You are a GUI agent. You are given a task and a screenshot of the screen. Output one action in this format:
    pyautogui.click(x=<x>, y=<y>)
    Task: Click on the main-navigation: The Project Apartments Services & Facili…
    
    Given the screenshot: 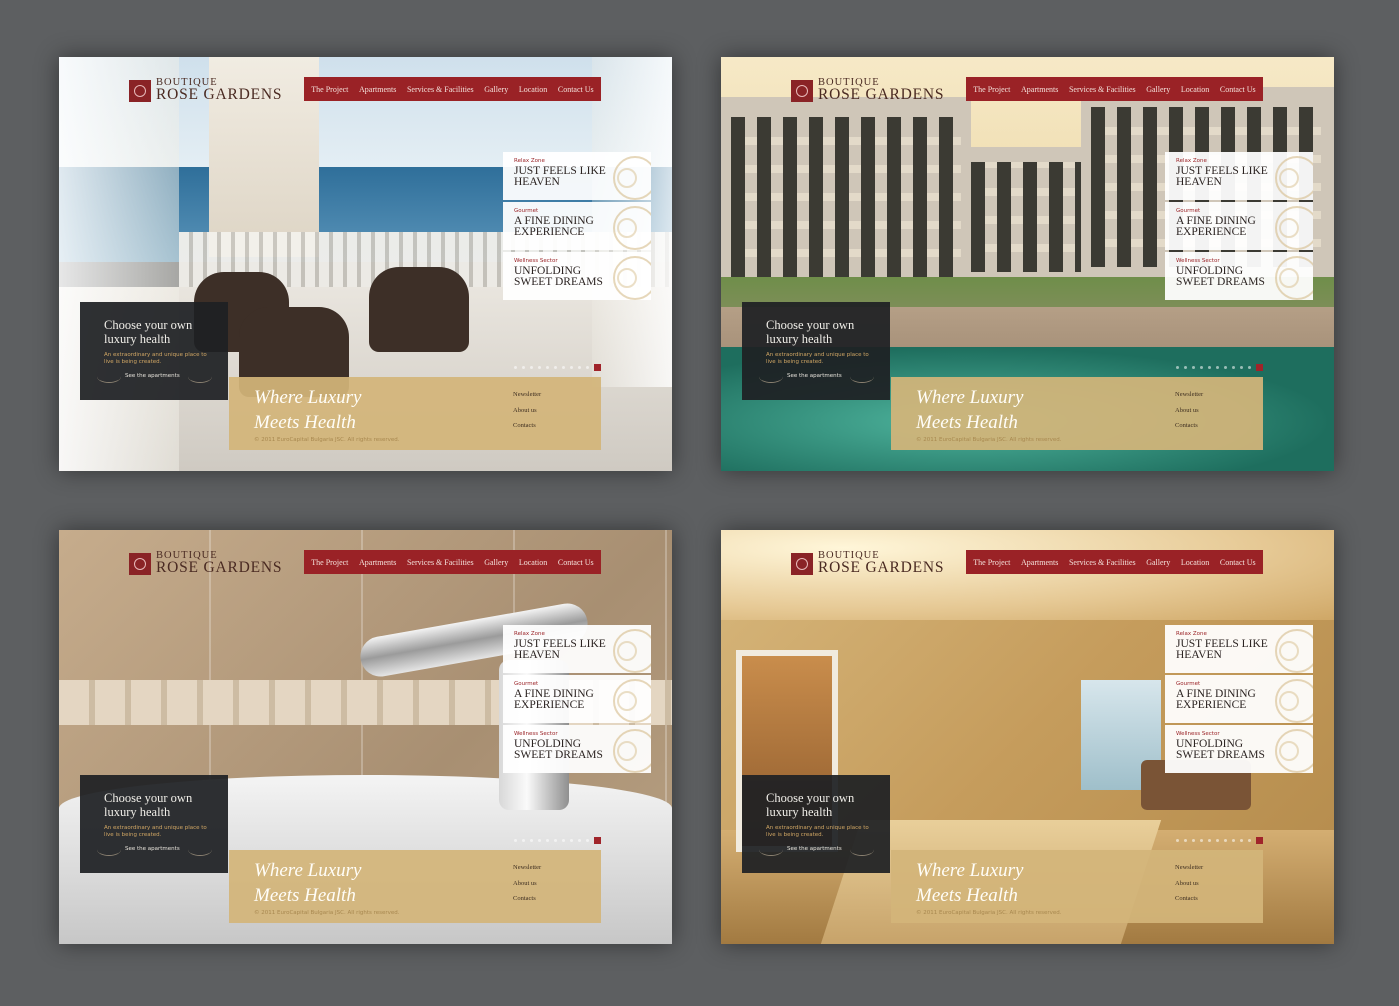 What is the action you would take?
    pyautogui.click(x=1114, y=562)
    